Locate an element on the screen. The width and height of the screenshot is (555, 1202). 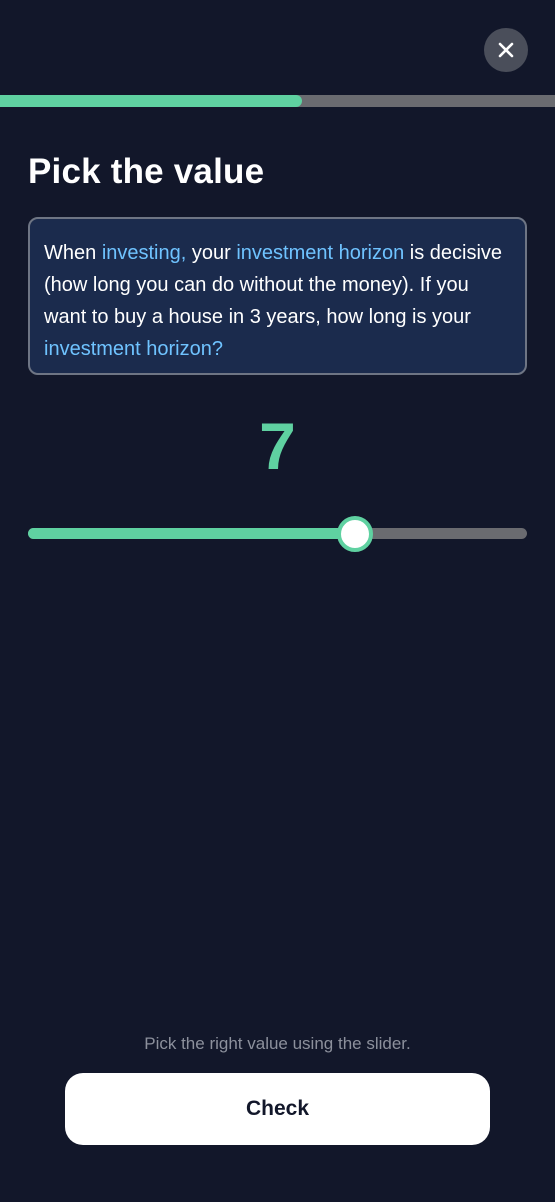
value-slider is located at coordinates (277, 537).